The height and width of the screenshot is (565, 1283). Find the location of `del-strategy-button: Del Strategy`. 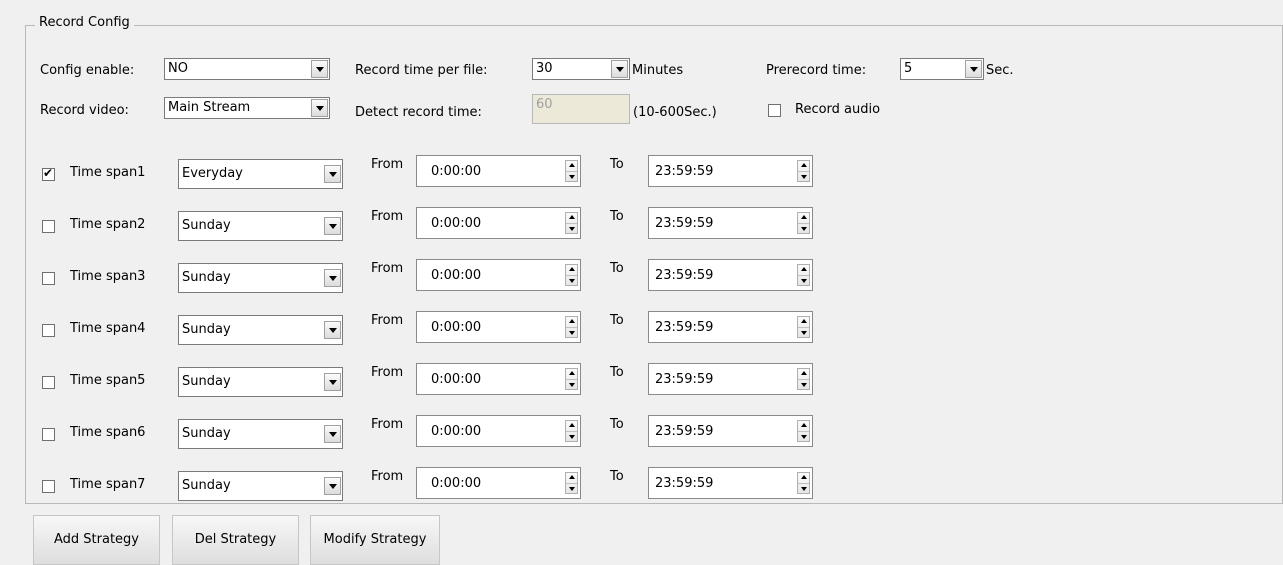

del-strategy-button: Del Strategy is located at coordinates (235, 540).